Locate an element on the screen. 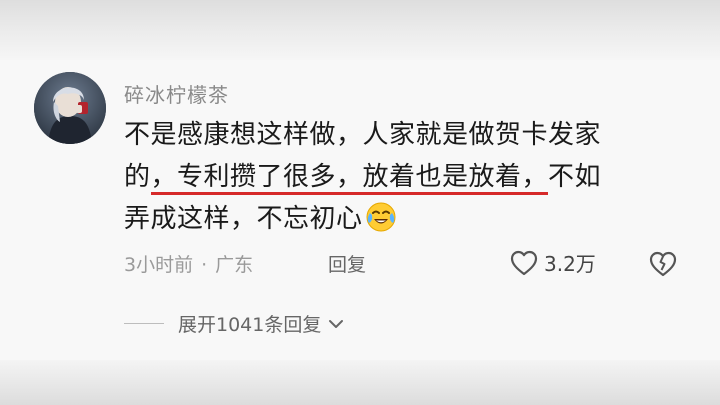 This screenshot has height=405, width=720. like-count: 3.2万 is located at coordinates (570, 264).